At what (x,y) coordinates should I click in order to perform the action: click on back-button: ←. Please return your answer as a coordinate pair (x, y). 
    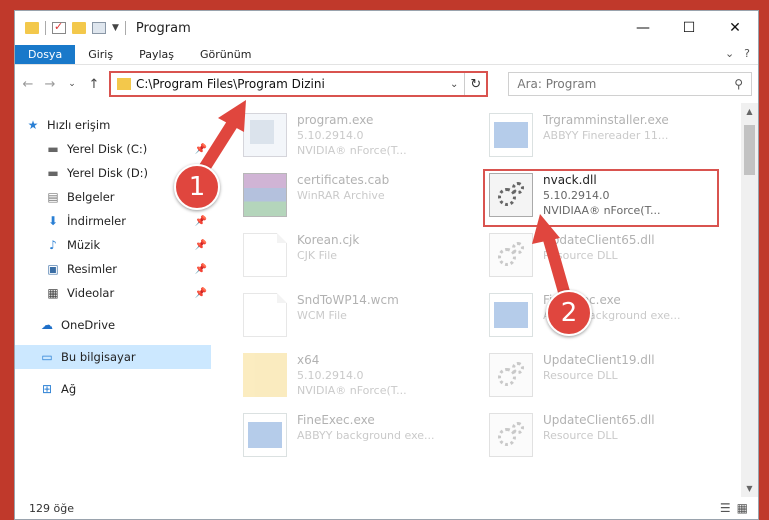
    Looking at the image, I should click on (28, 84).